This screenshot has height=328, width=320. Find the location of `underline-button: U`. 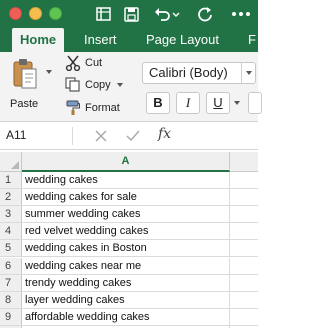

underline-button: U is located at coordinates (218, 103).